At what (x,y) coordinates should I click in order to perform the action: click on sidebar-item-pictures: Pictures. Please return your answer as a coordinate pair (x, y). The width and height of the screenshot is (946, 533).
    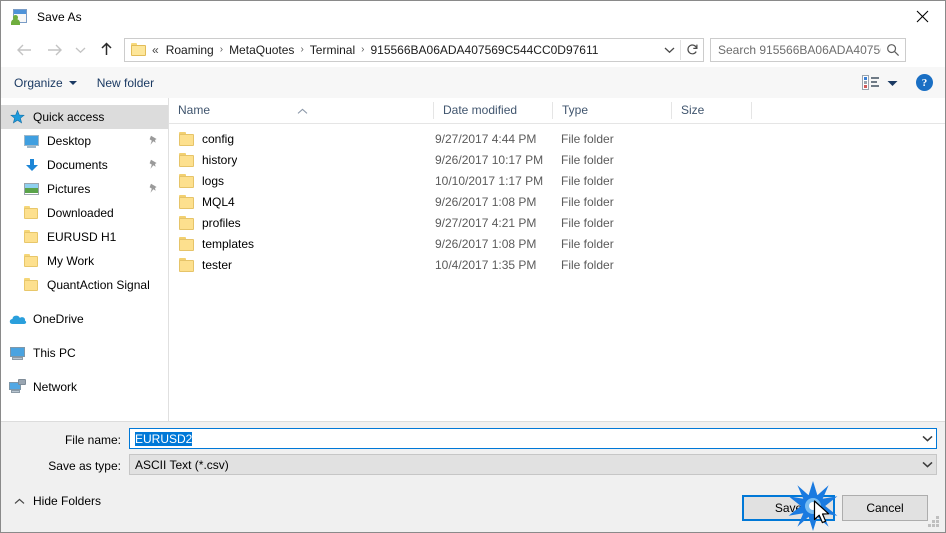
    Looking at the image, I should click on (84, 189).